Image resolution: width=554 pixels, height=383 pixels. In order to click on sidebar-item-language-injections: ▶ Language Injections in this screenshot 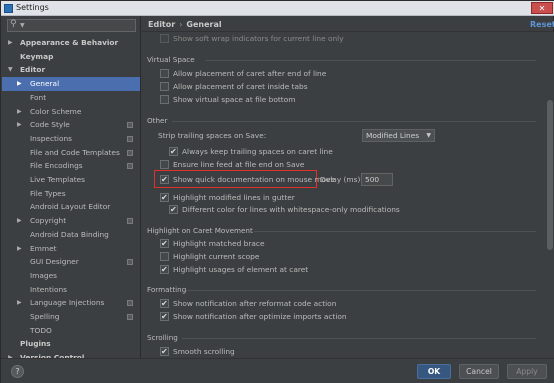, I will do `click(71, 303)`.